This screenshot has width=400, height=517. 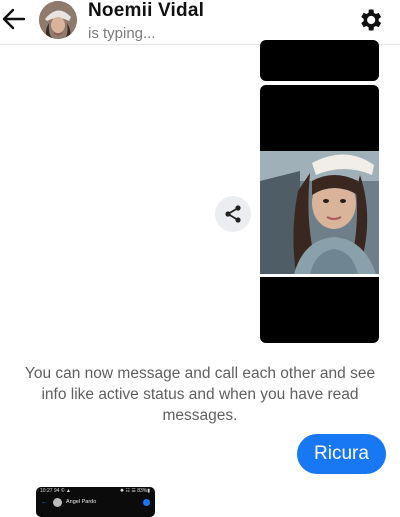 I want to click on shared-photo, so click(x=319, y=212).